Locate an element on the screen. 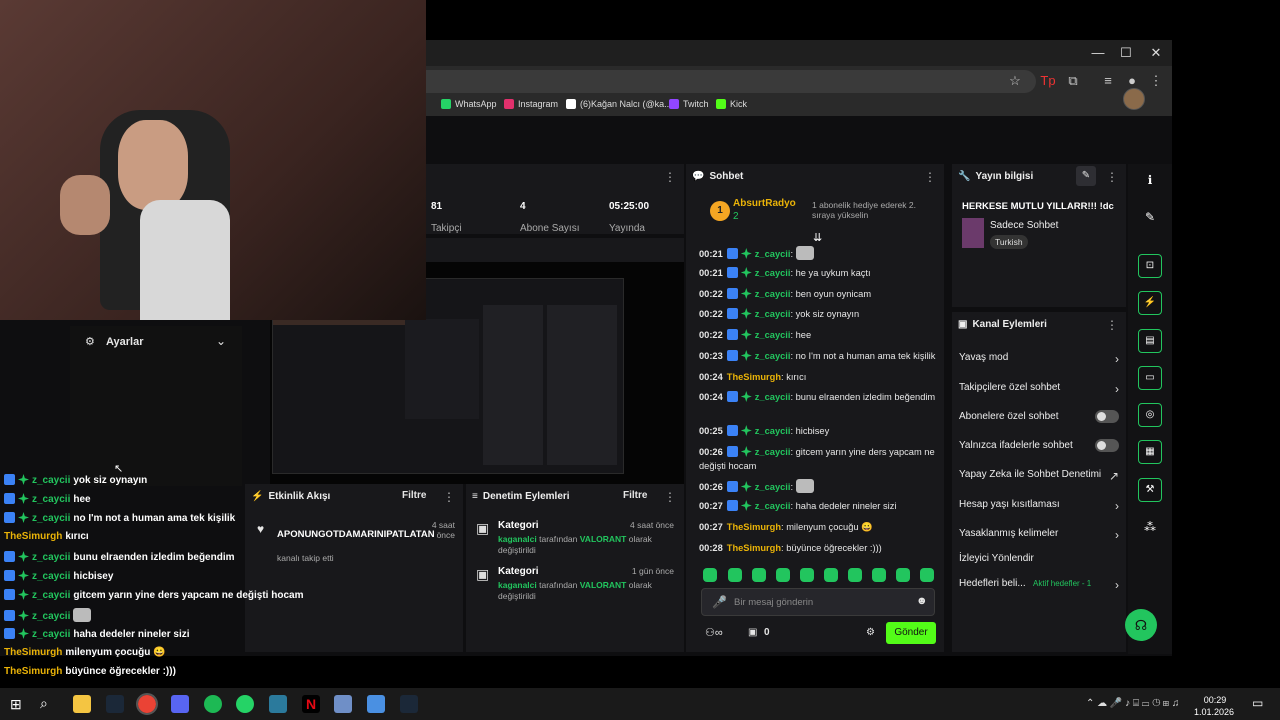  profile-icon: ● is located at coordinates (1132, 81).